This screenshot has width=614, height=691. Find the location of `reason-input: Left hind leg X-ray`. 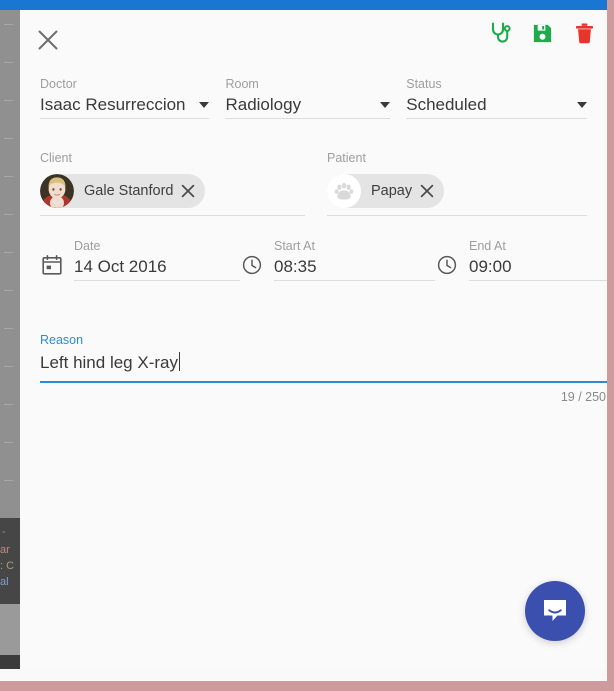

reason-input: Left hind leg X-ray is located at coordinates (109, 363).